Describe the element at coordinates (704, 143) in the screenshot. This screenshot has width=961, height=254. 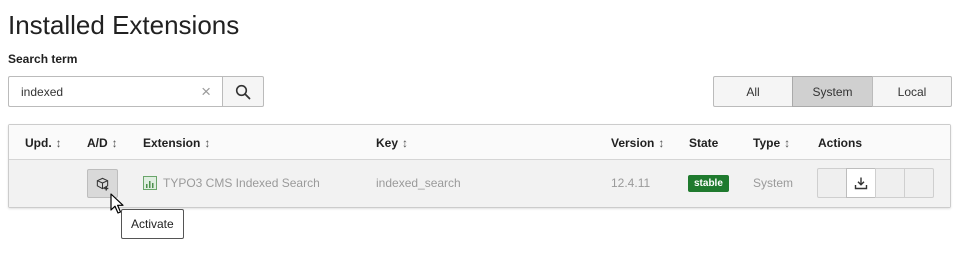
I see `column-header-state: State` at that location.